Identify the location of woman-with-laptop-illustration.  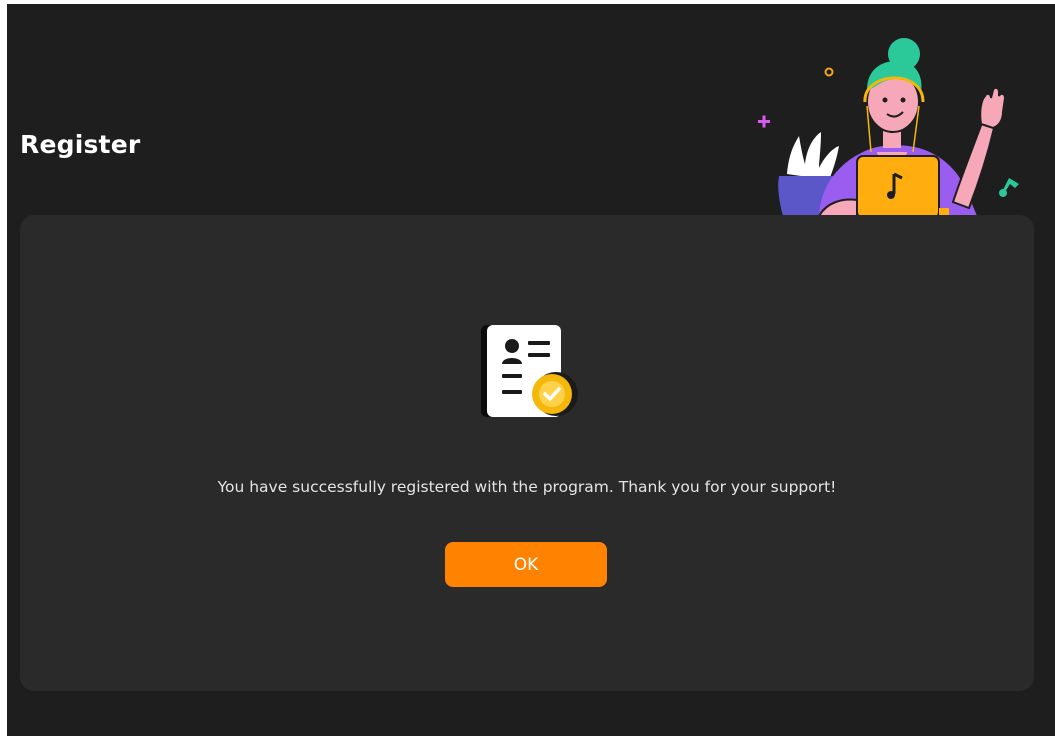
(888, 127).